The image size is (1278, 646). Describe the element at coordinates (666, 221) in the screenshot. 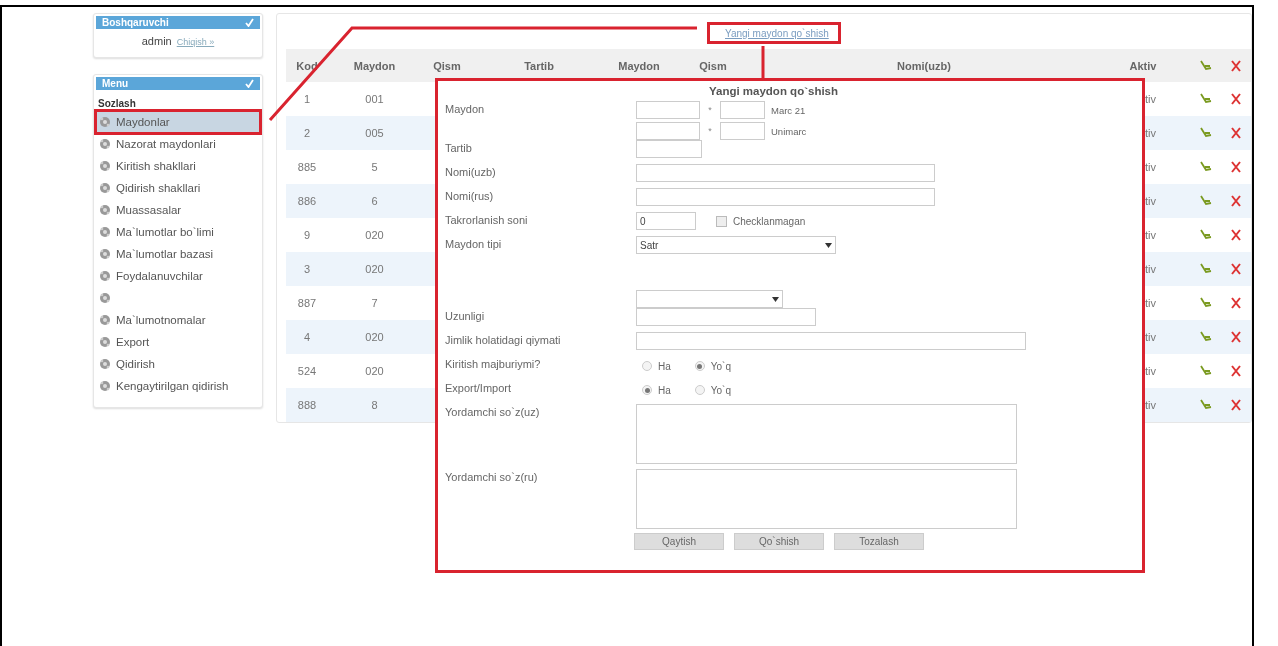

I see `input-field: 0` at that location.